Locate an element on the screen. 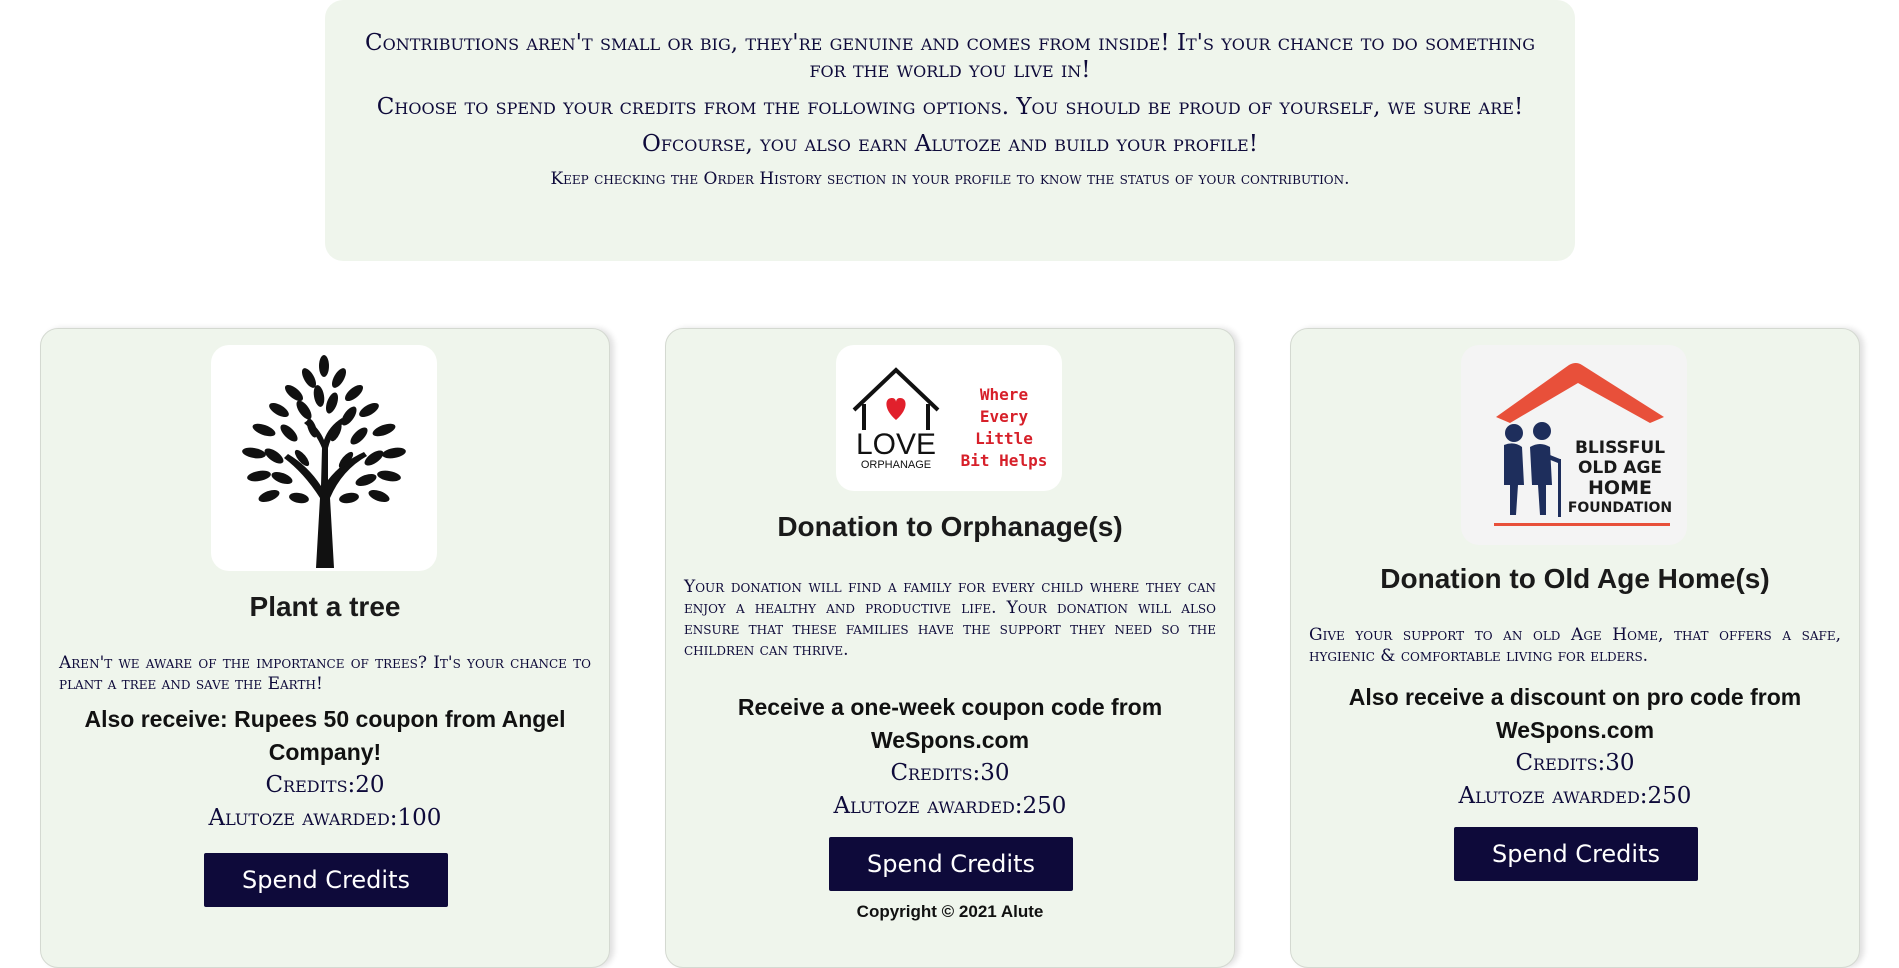  copyright-text: Copyright © 2021 Alute is located at coordinates (950, 911).